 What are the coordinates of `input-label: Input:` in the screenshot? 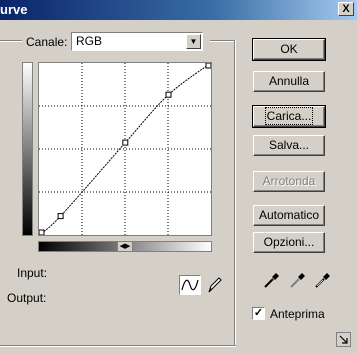 It's located at (32, 273).